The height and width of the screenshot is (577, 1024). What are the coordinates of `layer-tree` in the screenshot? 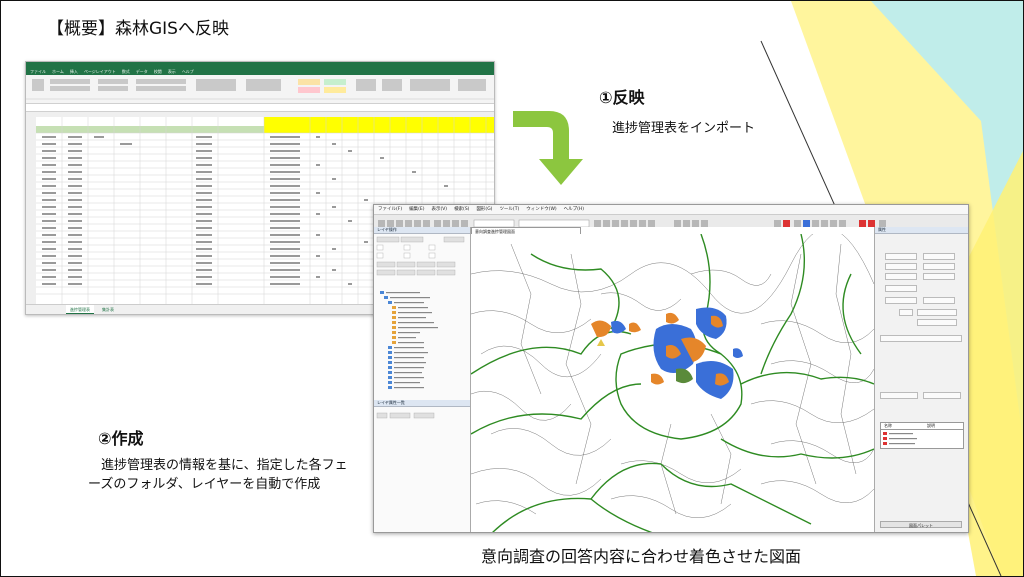 It's located at (422, 343).